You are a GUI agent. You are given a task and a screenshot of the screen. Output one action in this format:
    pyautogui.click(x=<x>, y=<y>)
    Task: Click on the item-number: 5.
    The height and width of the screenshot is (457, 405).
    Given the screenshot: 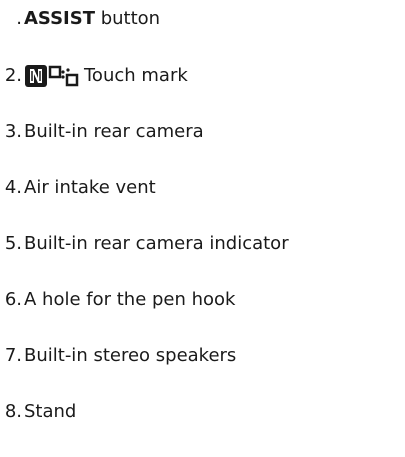 What is the action you would take?
    pyautogui.click(x=13, y=243)
    